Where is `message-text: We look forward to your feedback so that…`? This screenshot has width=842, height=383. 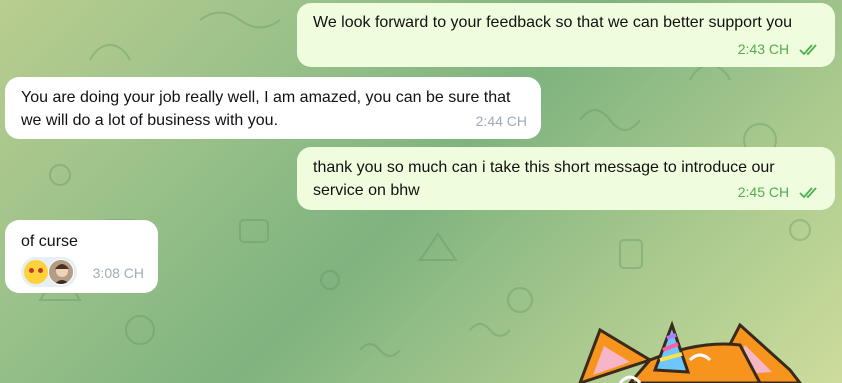 message-text: We look forward to your feedback so that… is located at coordinates (553, 22).